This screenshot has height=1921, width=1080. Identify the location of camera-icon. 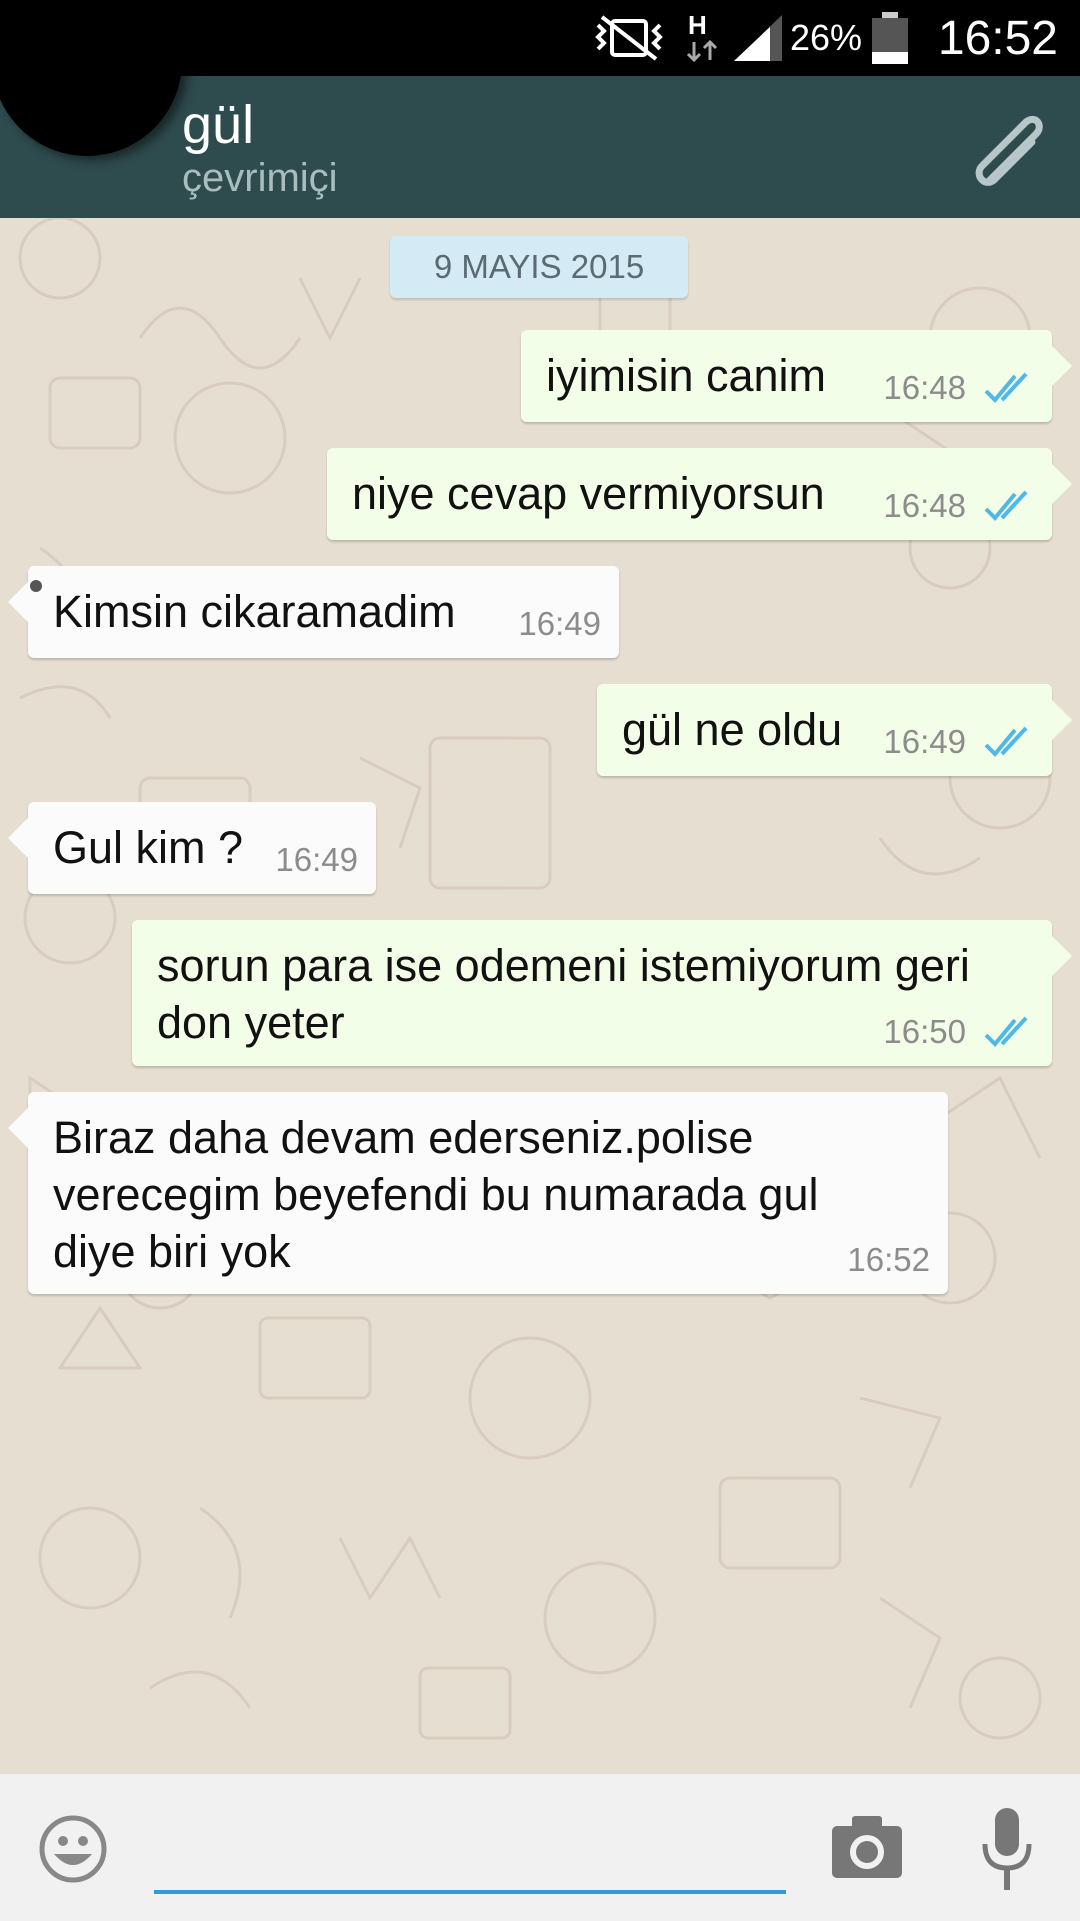
(867, 1847).